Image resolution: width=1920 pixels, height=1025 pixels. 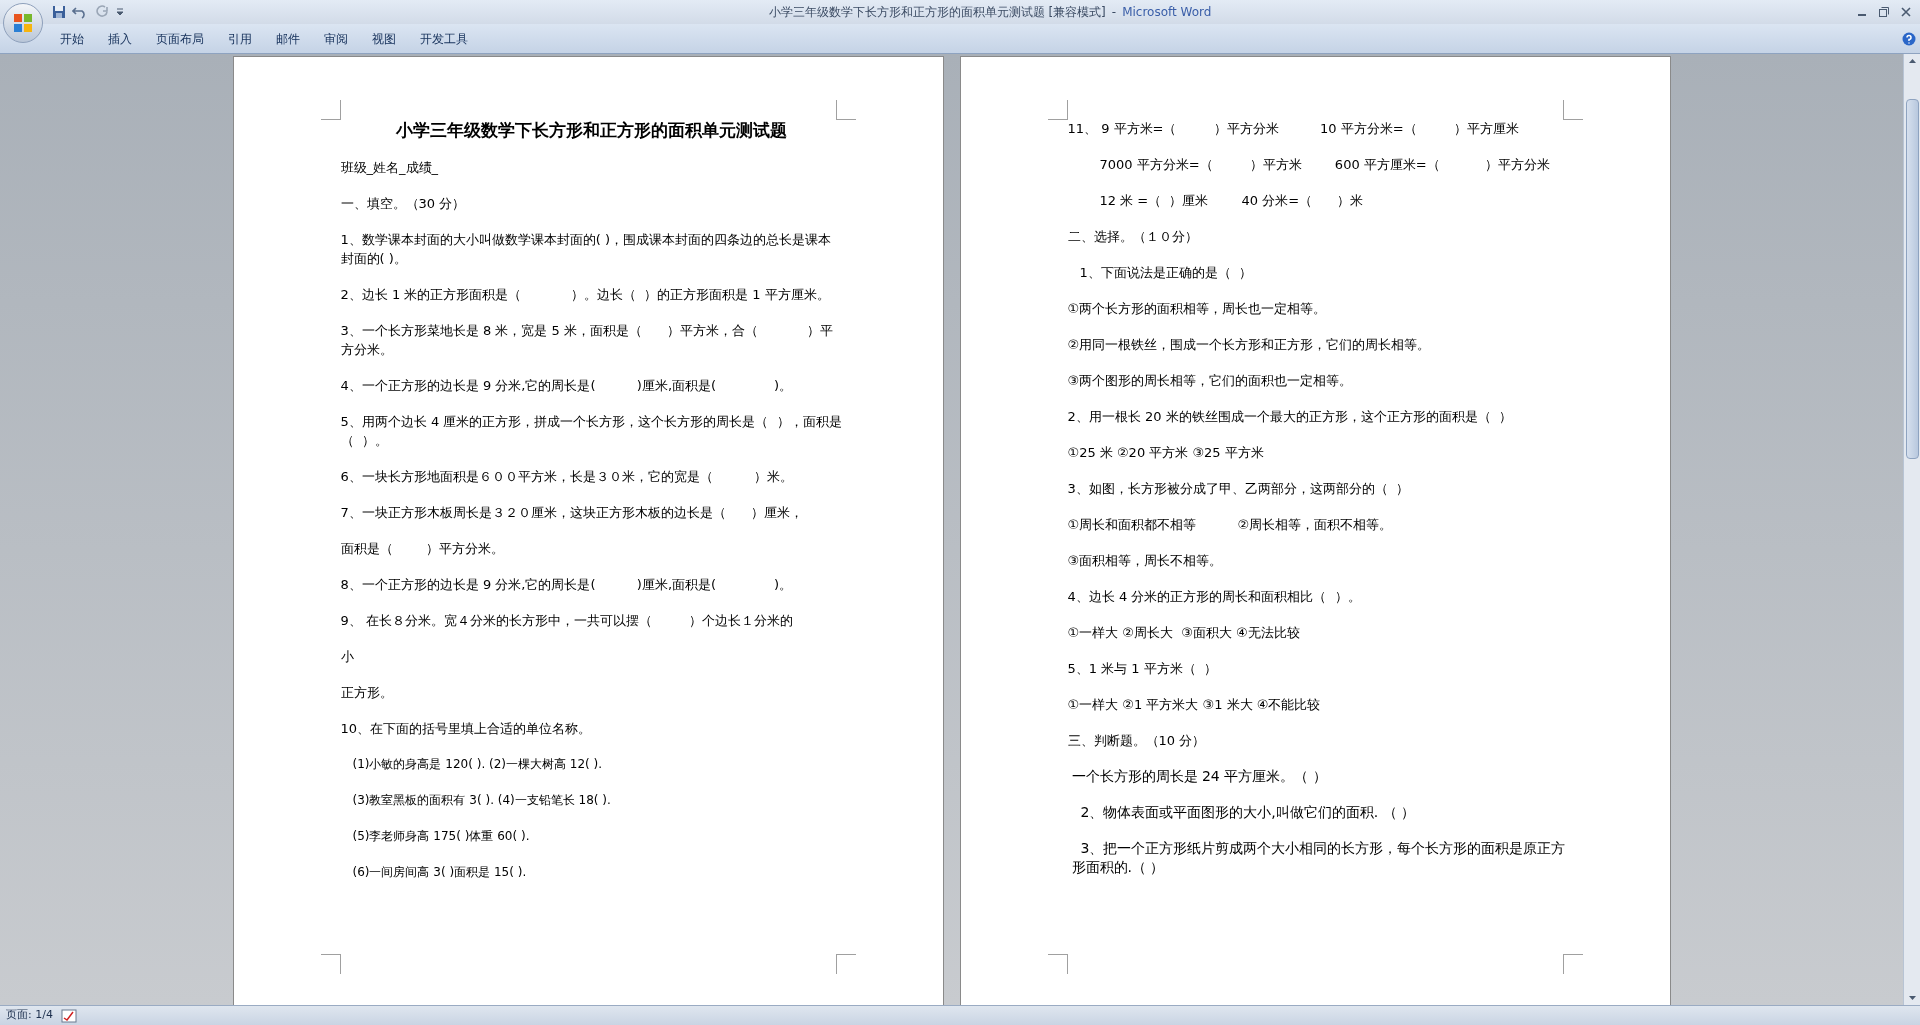 What do you see at coordinates (1325, 165) in the screenshot?
I see `paragraph: 7000 平方分米=（ ）平方米 600 平方厘米=（ ）平方分米` at bounding box center [1325, 165].